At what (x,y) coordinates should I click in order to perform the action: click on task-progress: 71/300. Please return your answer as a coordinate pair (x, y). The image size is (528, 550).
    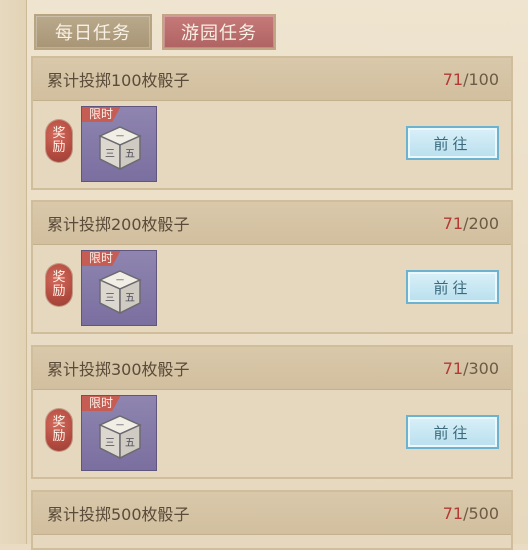
    Looking at the image, I should click on (471, 368).